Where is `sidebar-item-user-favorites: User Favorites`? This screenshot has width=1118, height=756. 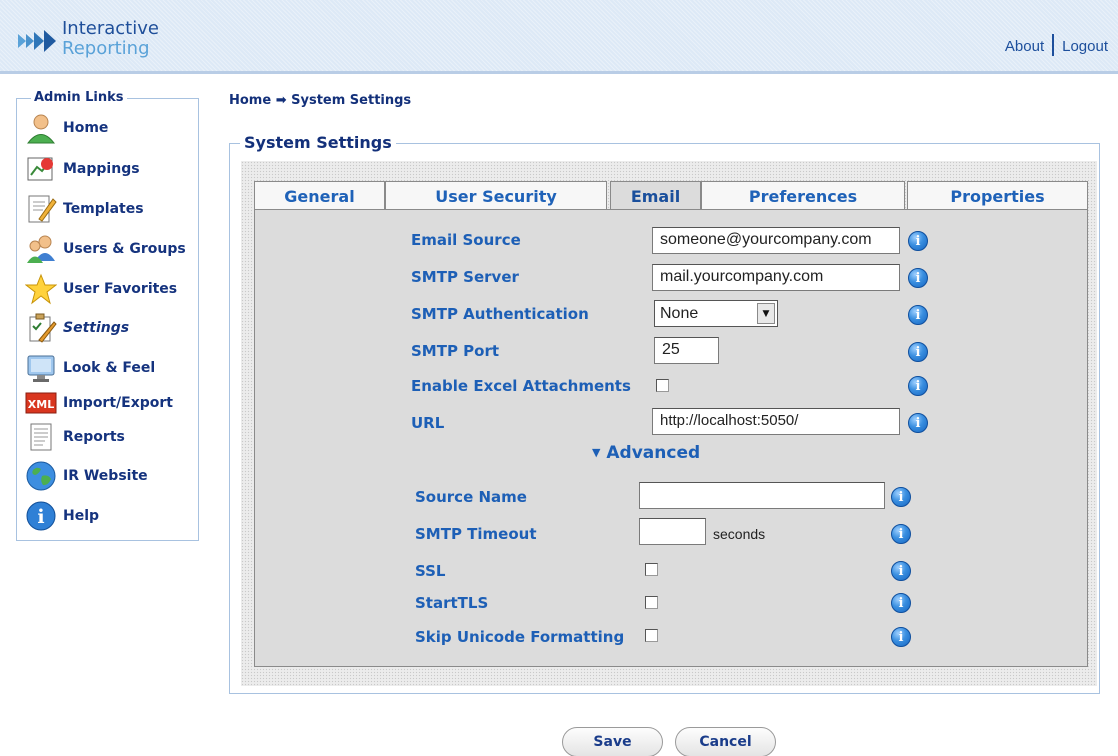
sidebar-item-user-favorites: User Favorites is located at coordinates (100, 289).